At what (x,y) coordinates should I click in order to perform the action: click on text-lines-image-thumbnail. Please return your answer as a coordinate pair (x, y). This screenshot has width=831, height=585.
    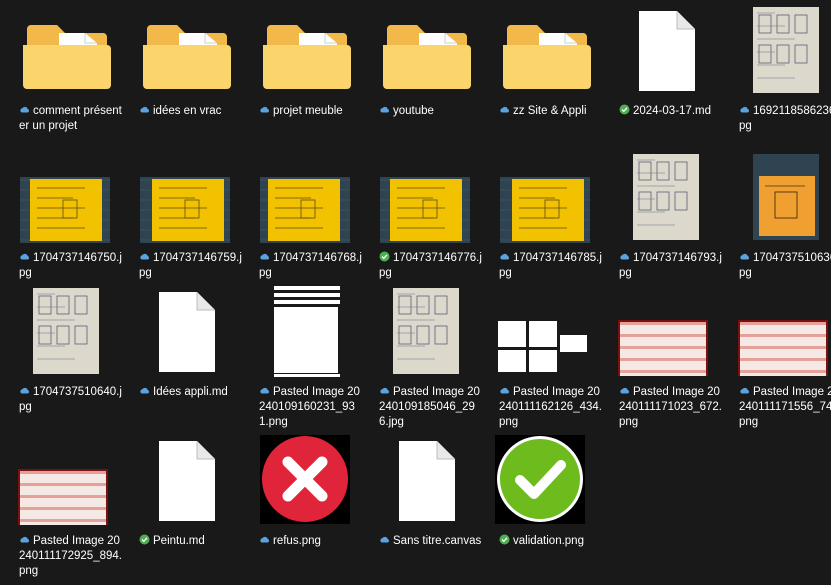
    Looking at the image, I should click on (307, 331).